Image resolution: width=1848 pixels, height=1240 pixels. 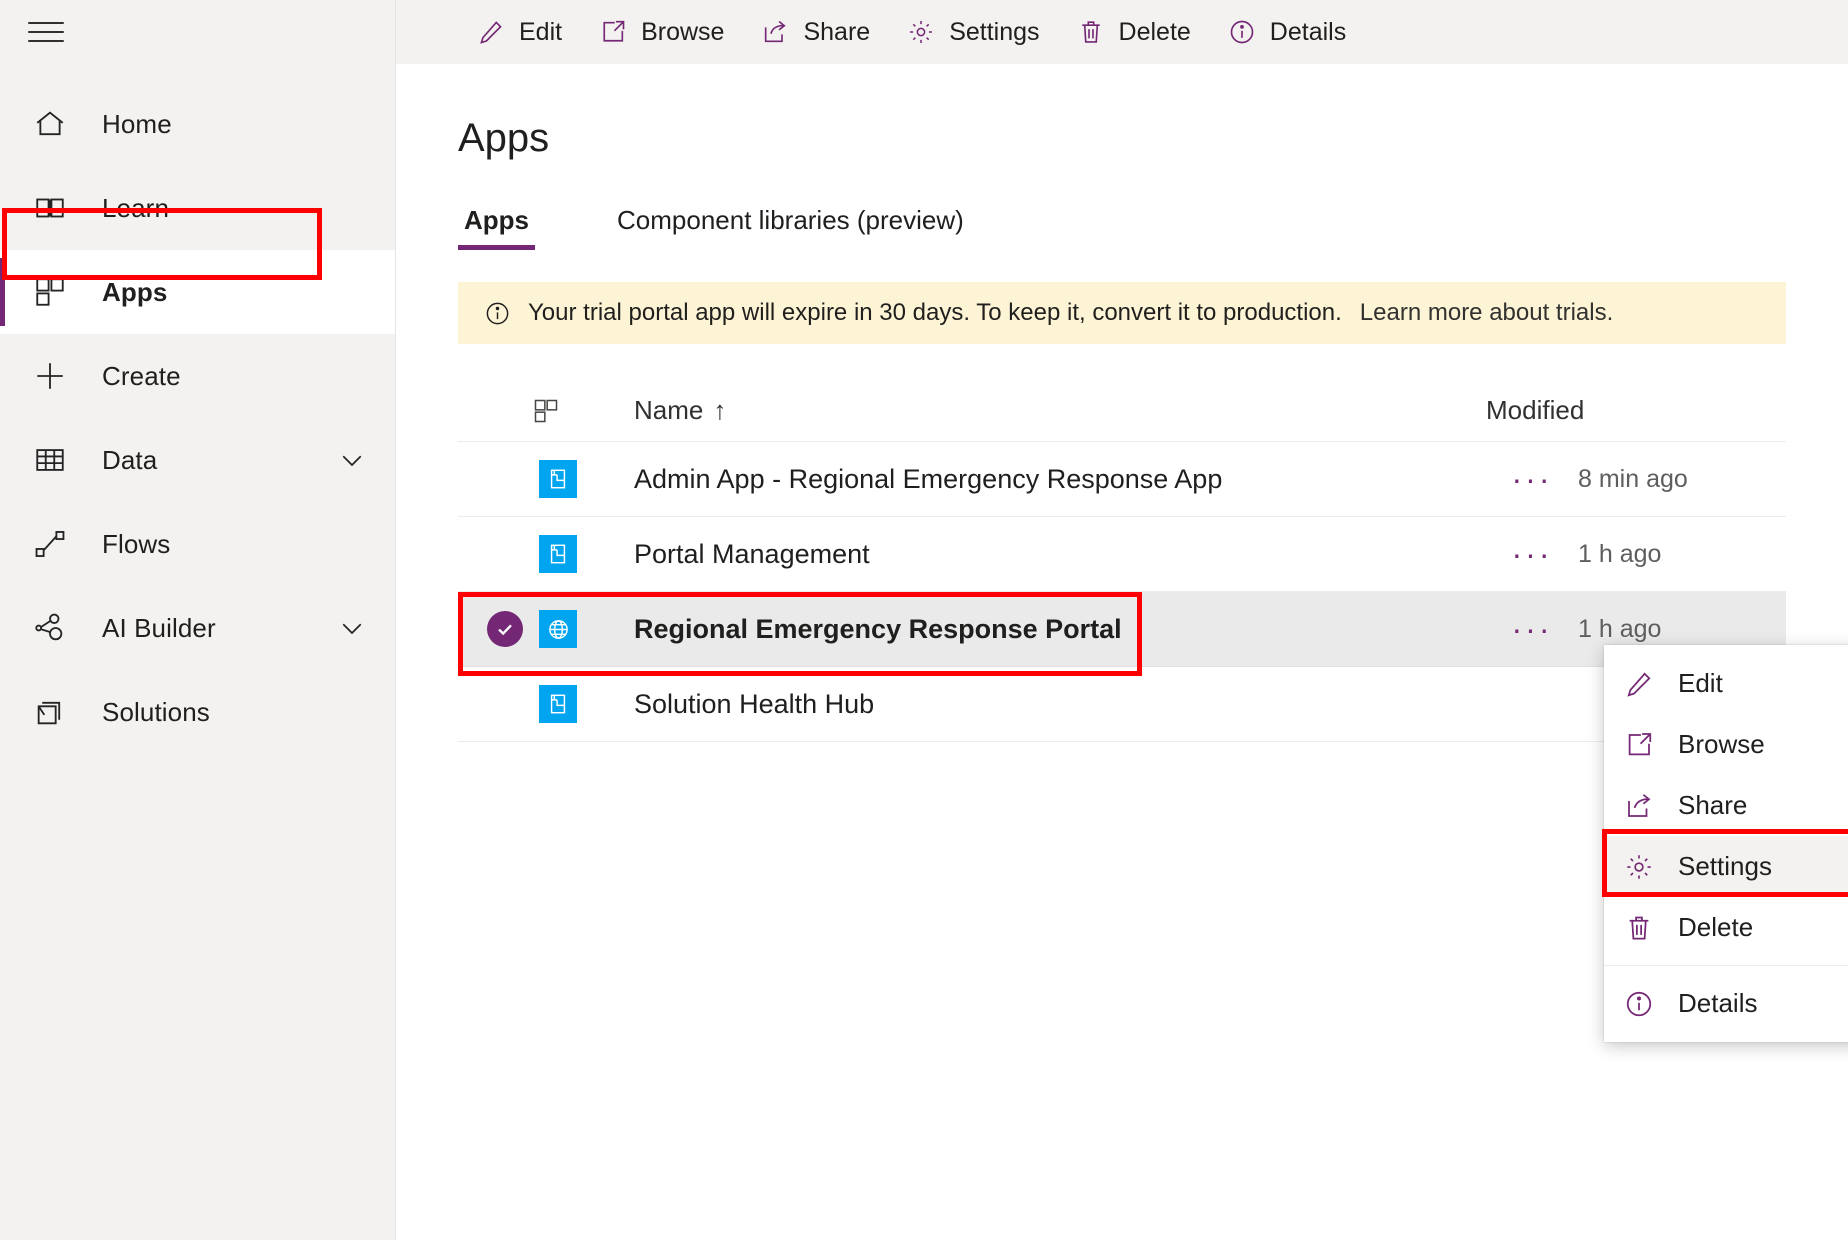 I want to click on row-select-checkbox, so click(x=505, y=629).